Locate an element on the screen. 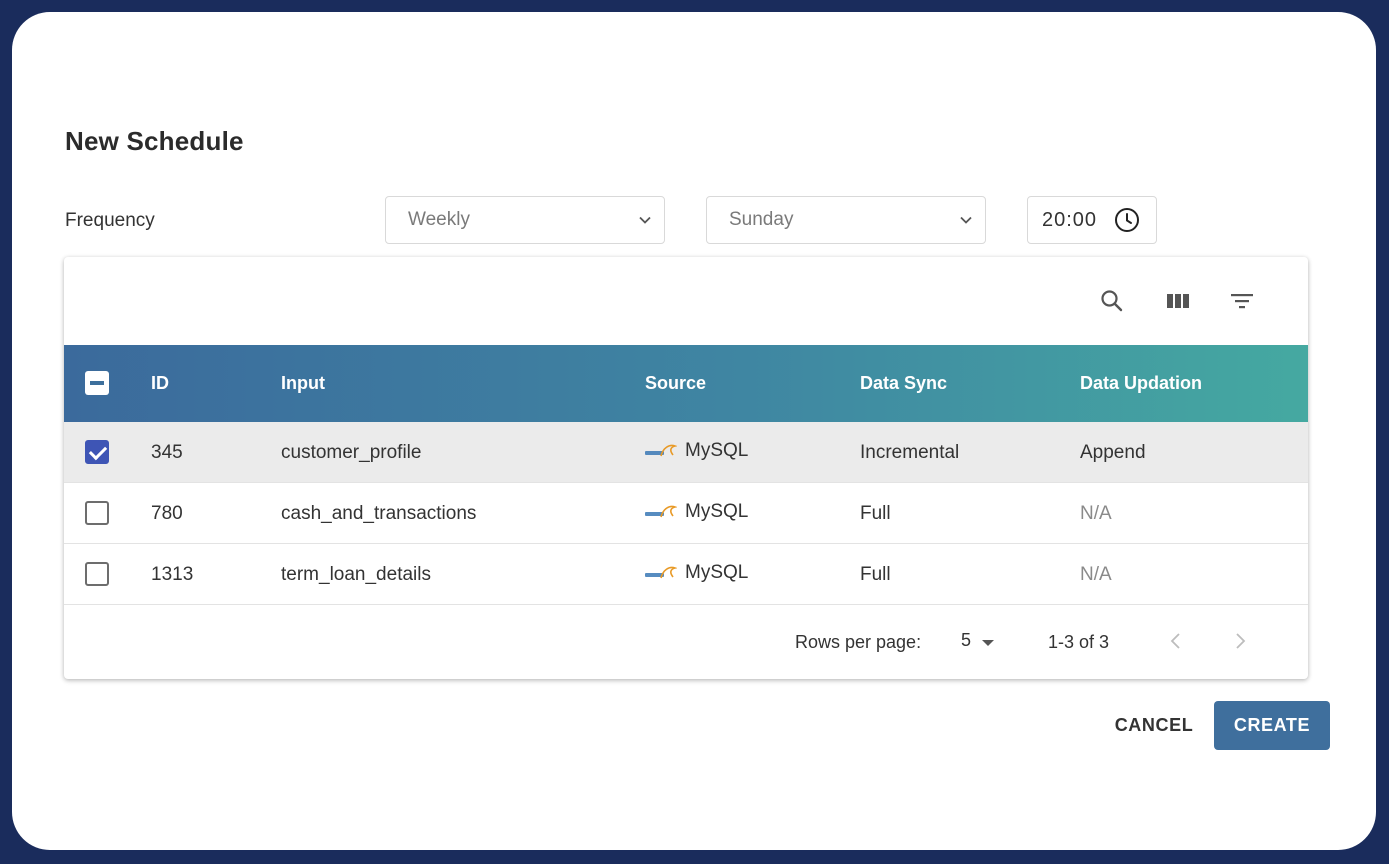  row-input: cash_and_transactions is located at coordinates (379, 513).